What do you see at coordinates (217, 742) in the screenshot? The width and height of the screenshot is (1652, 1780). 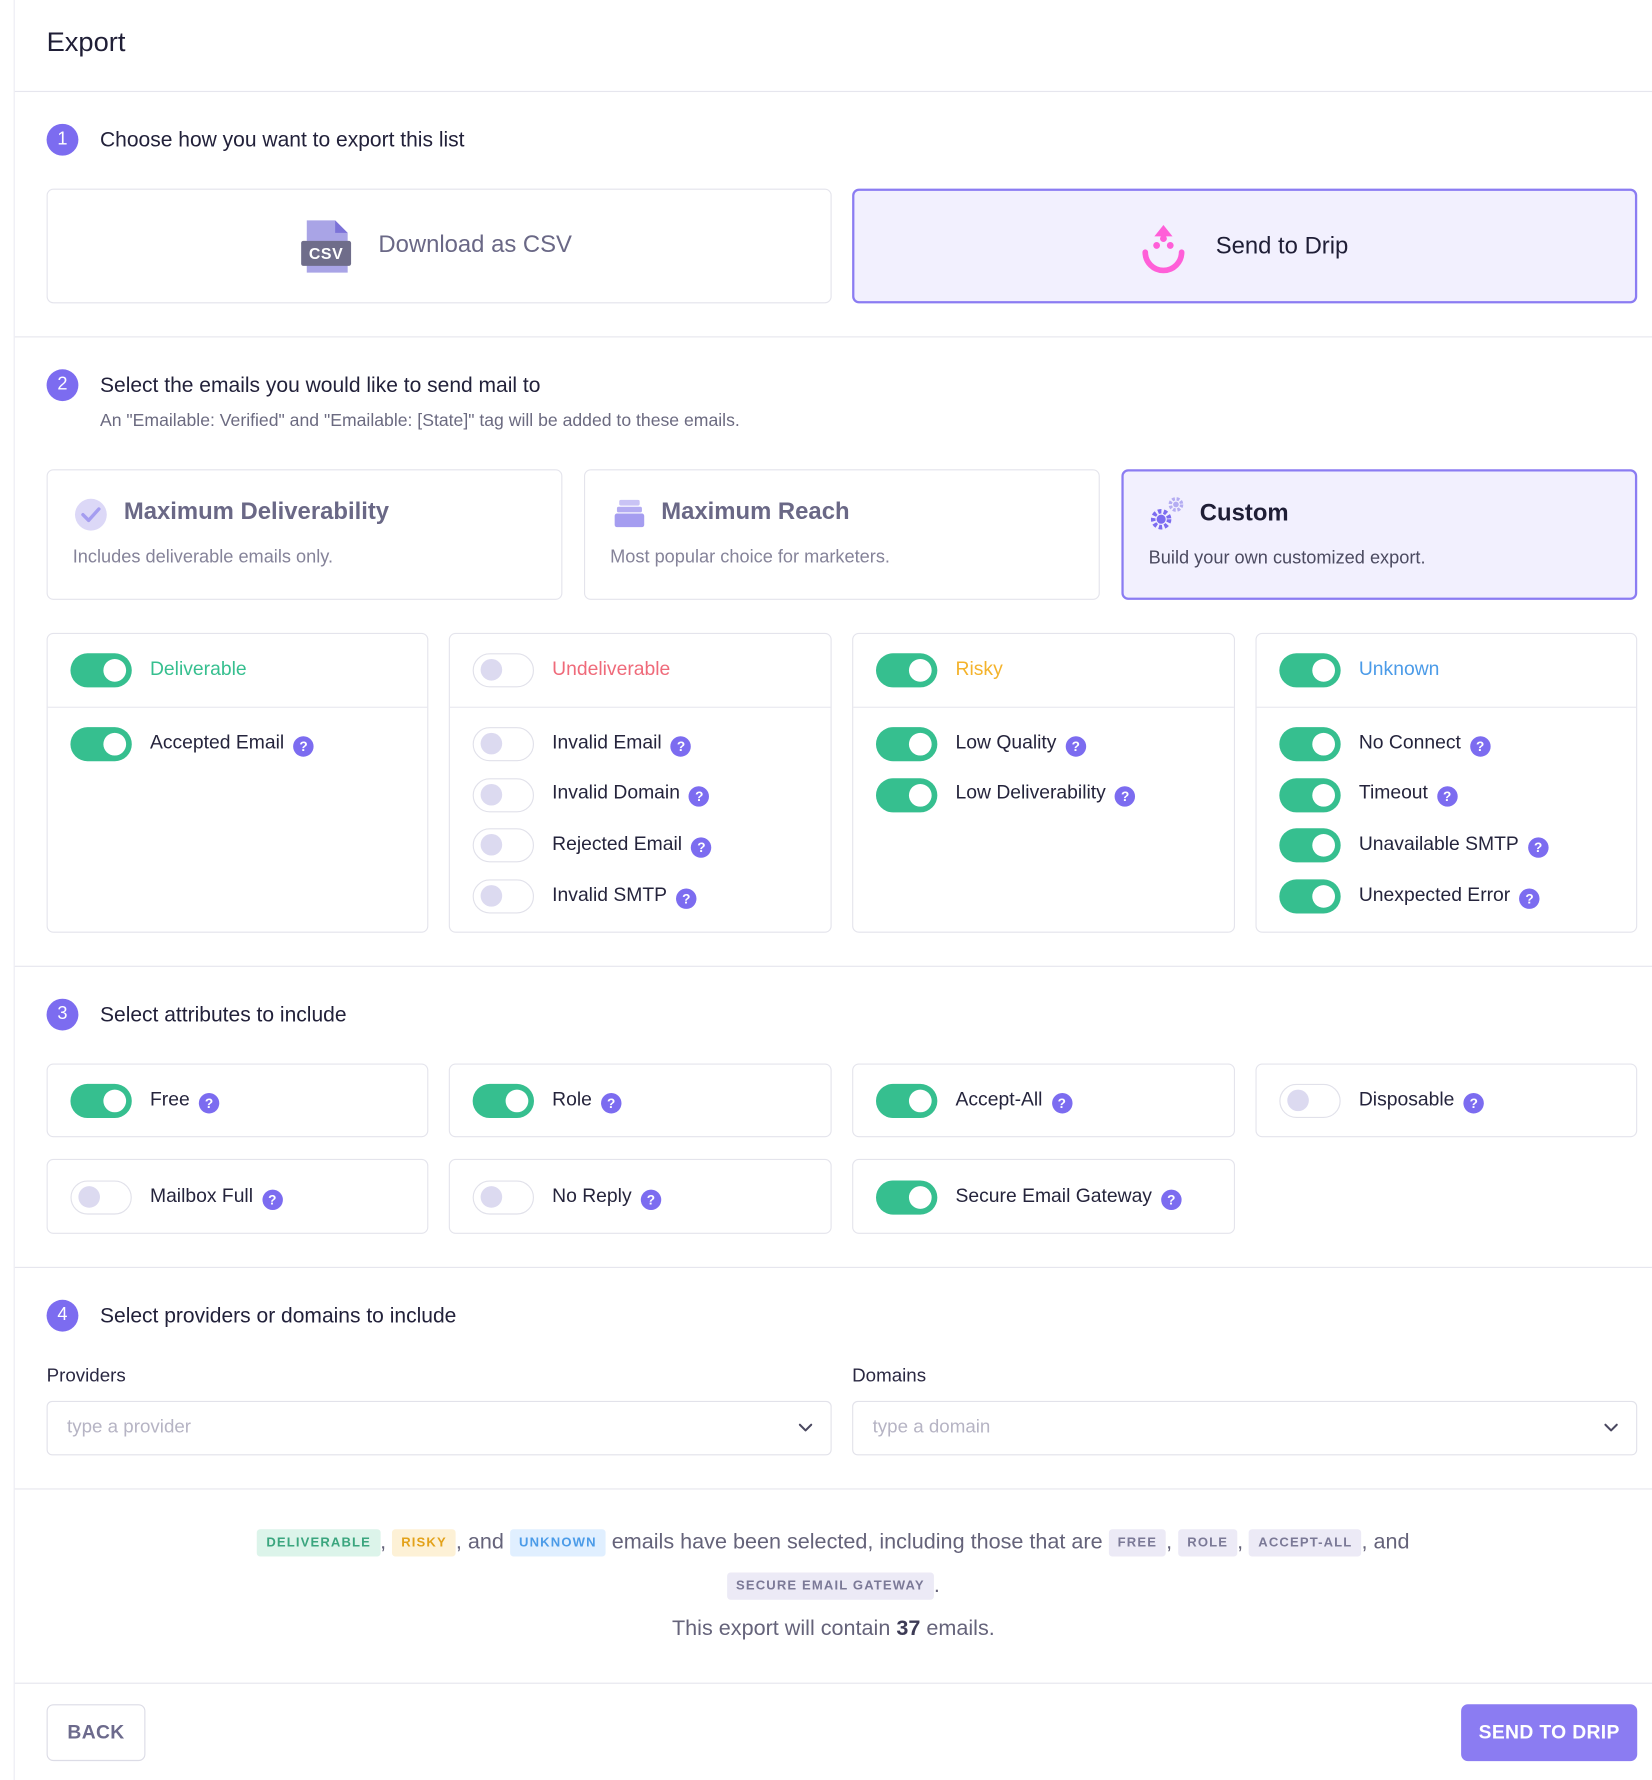 I see `label-text: Accepted Email` at bounding box center [217, 742].